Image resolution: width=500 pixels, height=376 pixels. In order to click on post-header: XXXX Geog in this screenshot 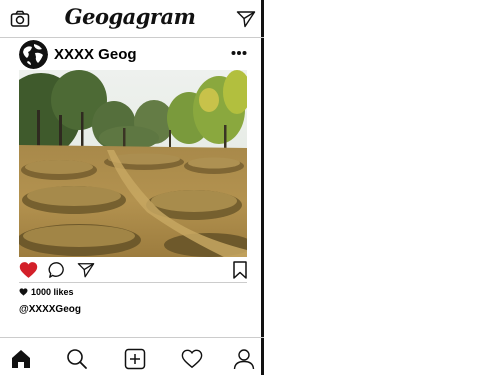, I will do `click(132, 54)`.